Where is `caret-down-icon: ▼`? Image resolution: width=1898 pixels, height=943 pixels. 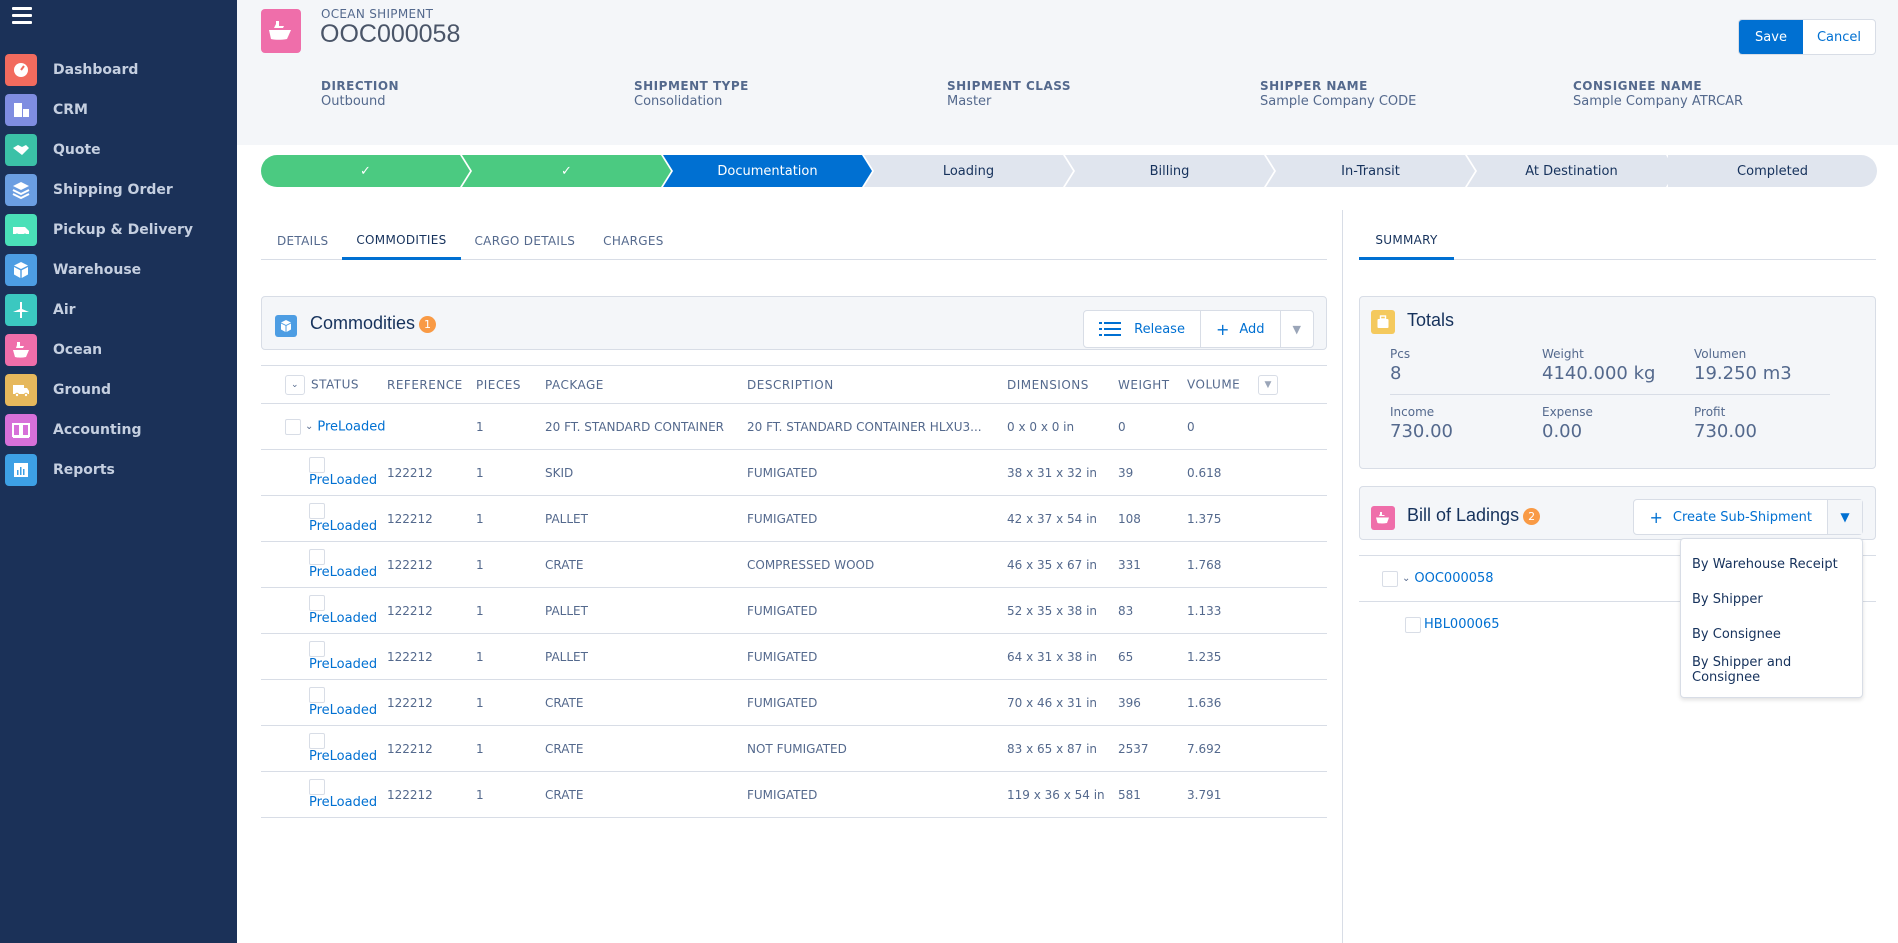 caret-down-icon: ▼ is located at coordinates (1296, 329).